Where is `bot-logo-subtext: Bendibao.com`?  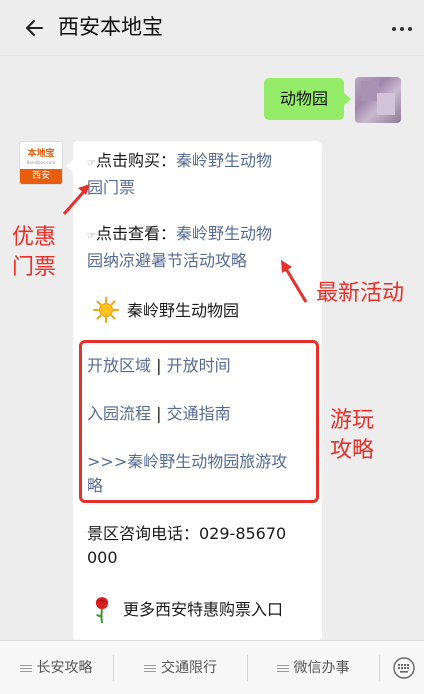 bot-logo-subtext: Bendibao.com is located at coordinates (41, 162).